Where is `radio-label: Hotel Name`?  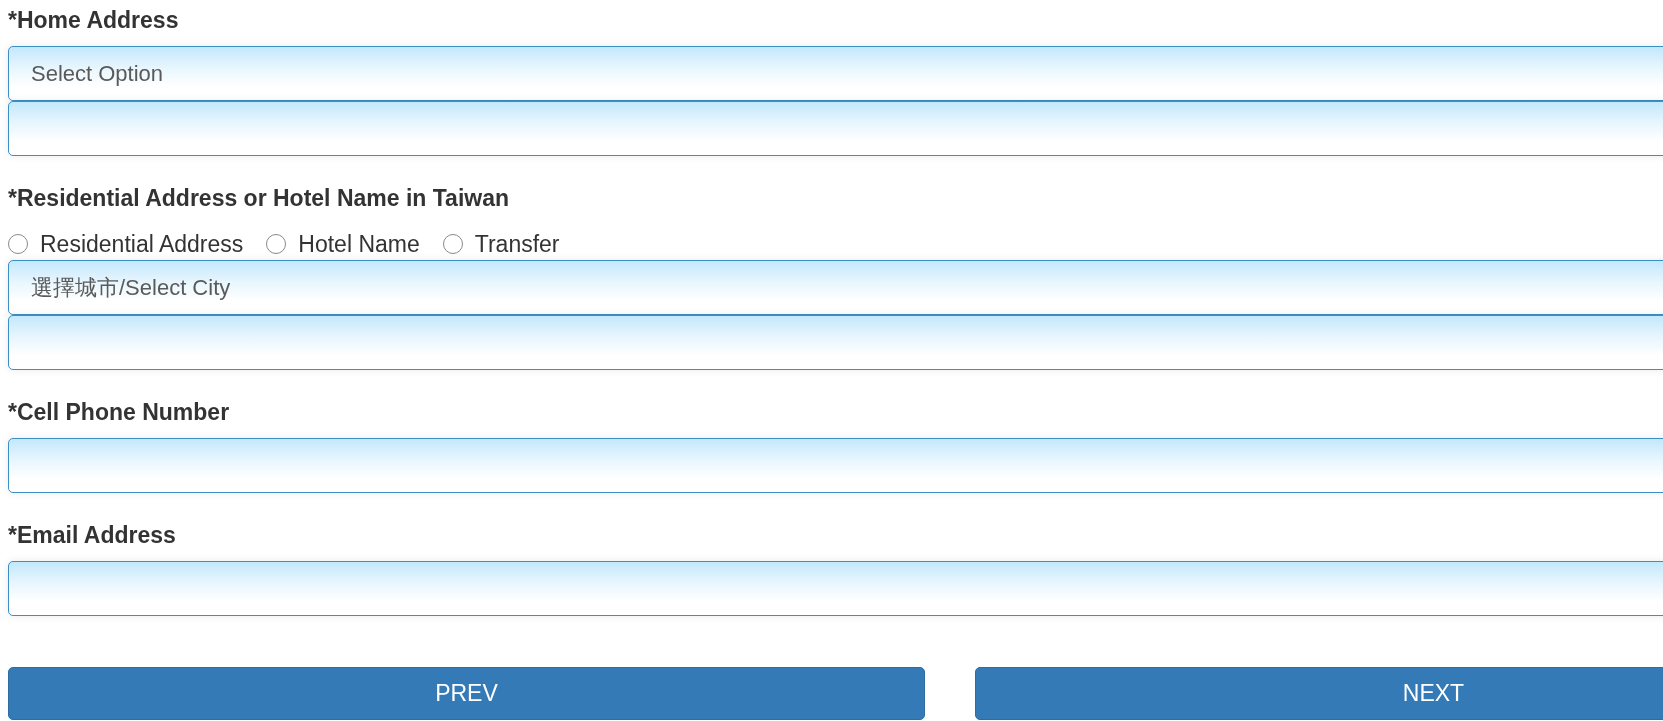
radio-label: Hotel Name is located at coordinates (359, 244).